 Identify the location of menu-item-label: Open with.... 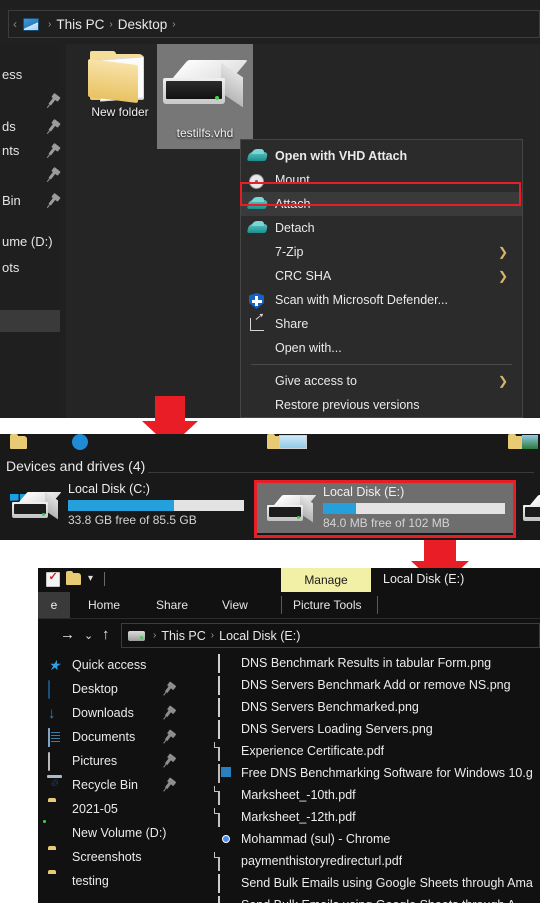
(308, 348).